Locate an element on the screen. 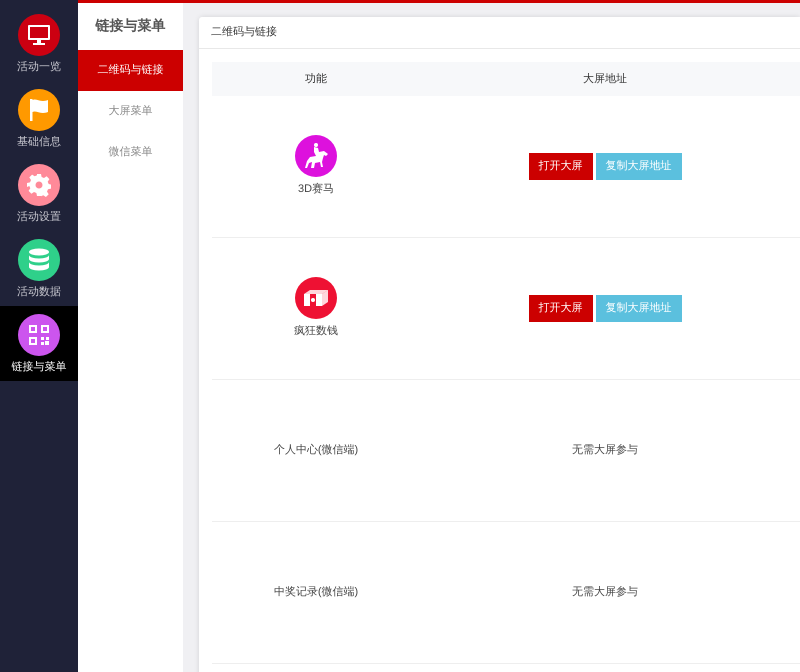 The width and height of the screenshot is (800, 672). nav-item: 基础信息 is located at coordinates (39, 118).